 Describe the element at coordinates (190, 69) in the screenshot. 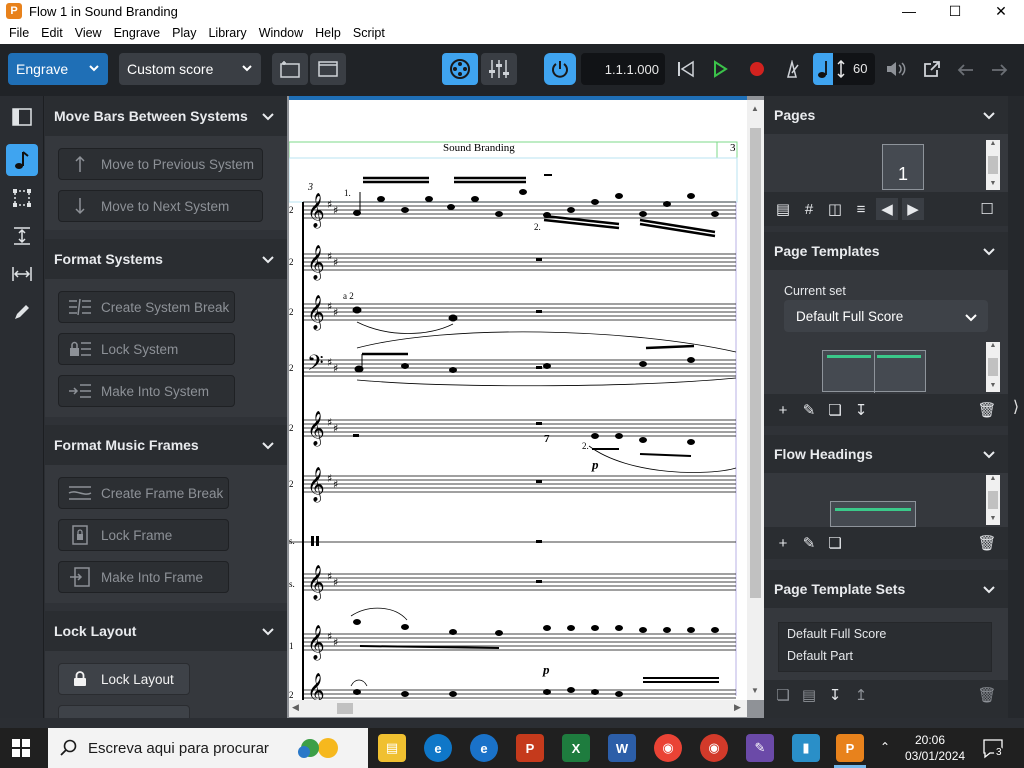

I see `layout-dropdown: Custom score` at that location.